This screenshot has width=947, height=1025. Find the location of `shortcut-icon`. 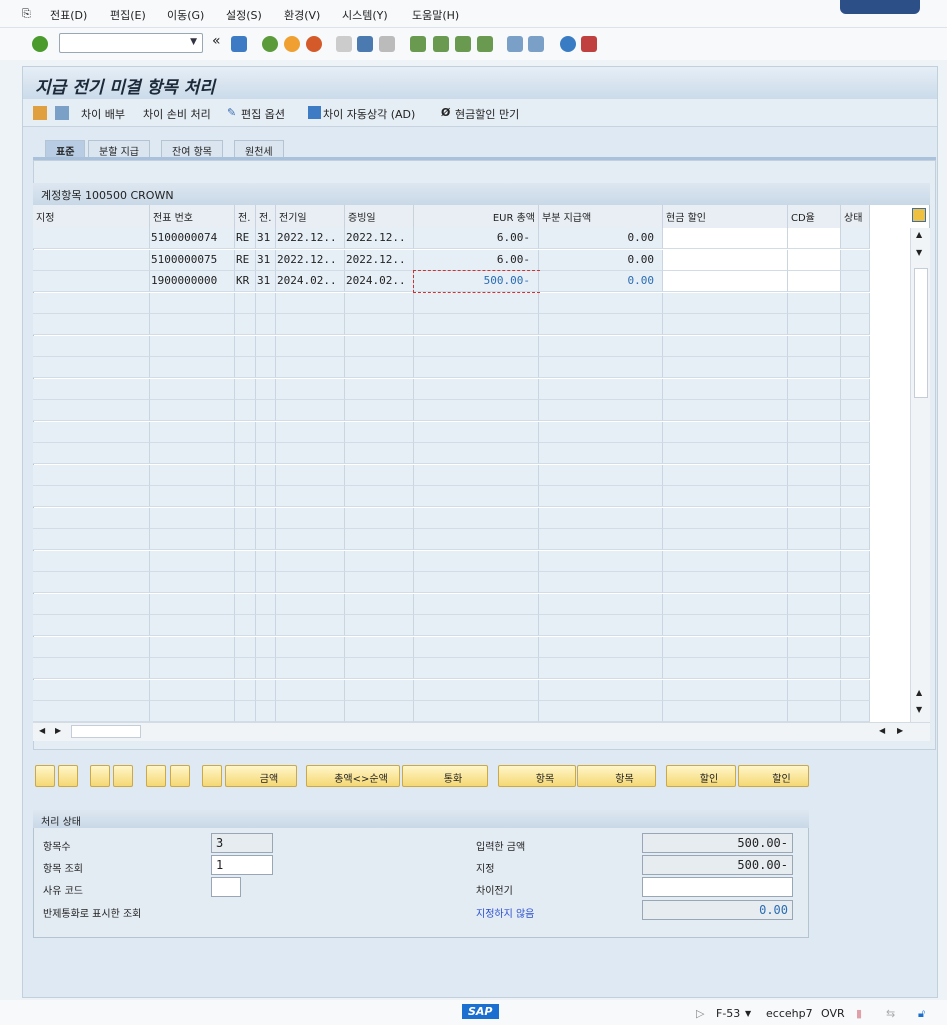

shortcut-icon is located at coordinates (536, 44).